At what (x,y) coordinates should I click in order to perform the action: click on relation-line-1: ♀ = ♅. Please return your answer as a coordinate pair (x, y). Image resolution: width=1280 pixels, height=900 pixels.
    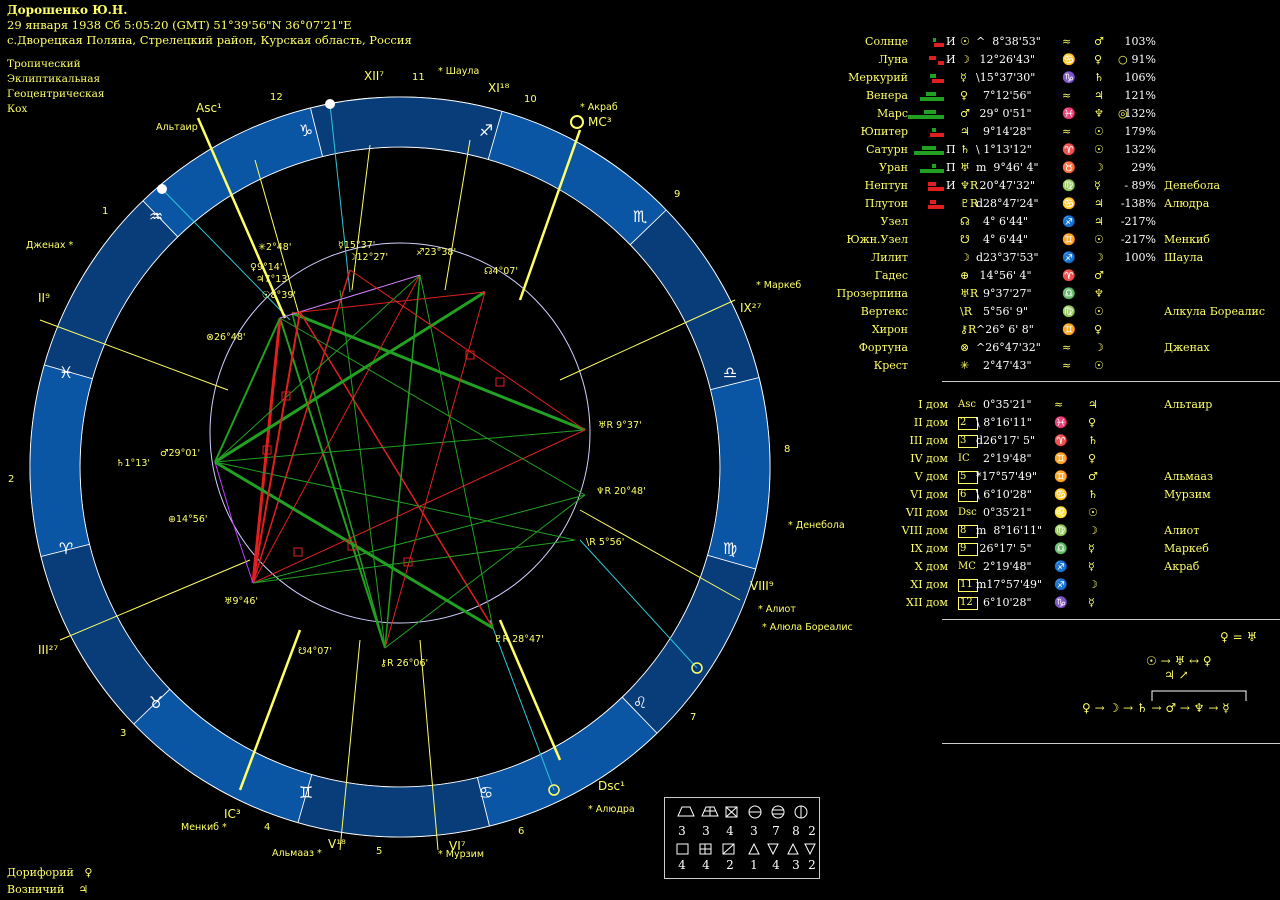
    Looking at the image, I should click on (1239, 637).